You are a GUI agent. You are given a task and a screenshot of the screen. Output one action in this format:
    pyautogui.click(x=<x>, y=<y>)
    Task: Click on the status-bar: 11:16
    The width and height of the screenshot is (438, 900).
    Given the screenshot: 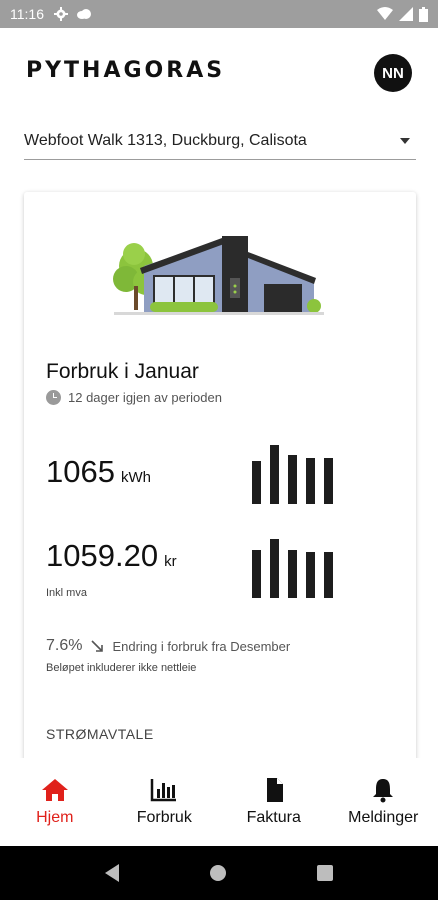 What is the action you would take?
    pyautogui.click(x=219, y=14)
    